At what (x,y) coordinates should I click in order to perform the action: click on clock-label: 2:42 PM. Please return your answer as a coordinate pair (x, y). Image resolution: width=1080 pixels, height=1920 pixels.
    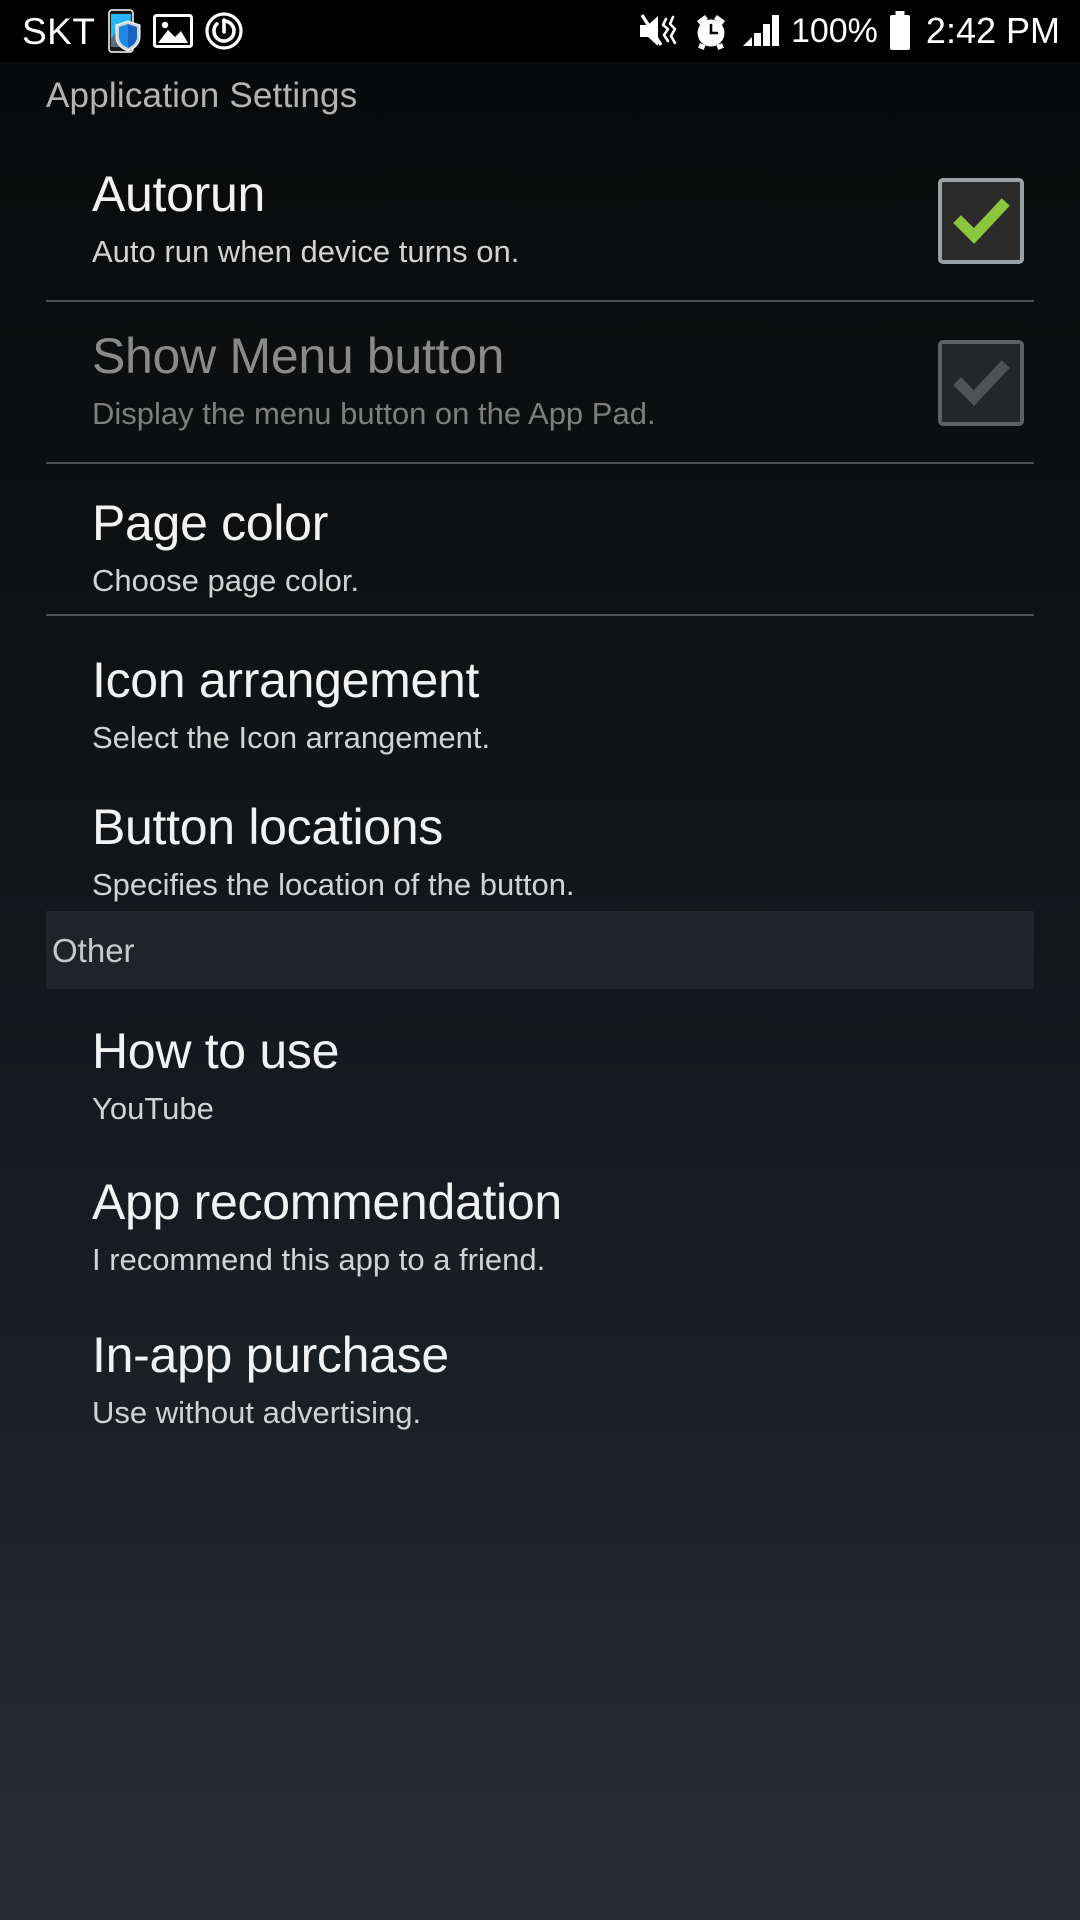
    Looking at the image, I should click on (992, 30).